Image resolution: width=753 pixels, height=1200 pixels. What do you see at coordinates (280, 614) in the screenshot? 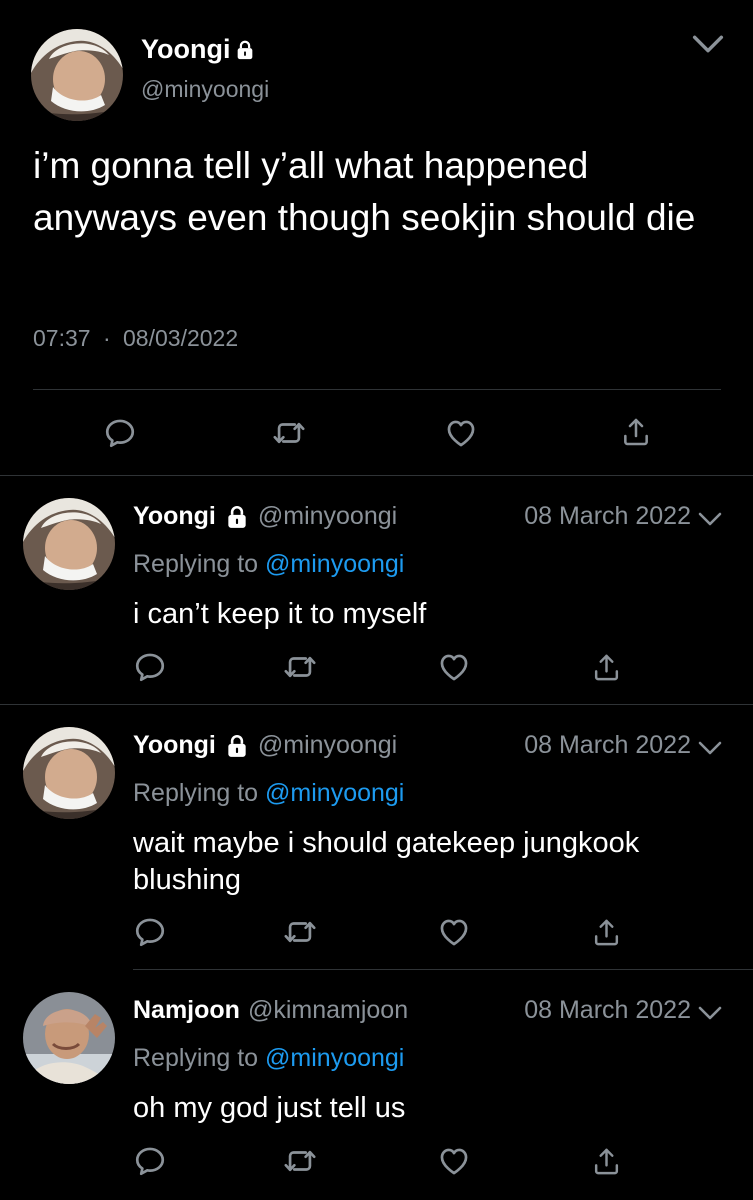
I see `reply-text: i can’t keep it to myself` at bounding box center [280, 614].